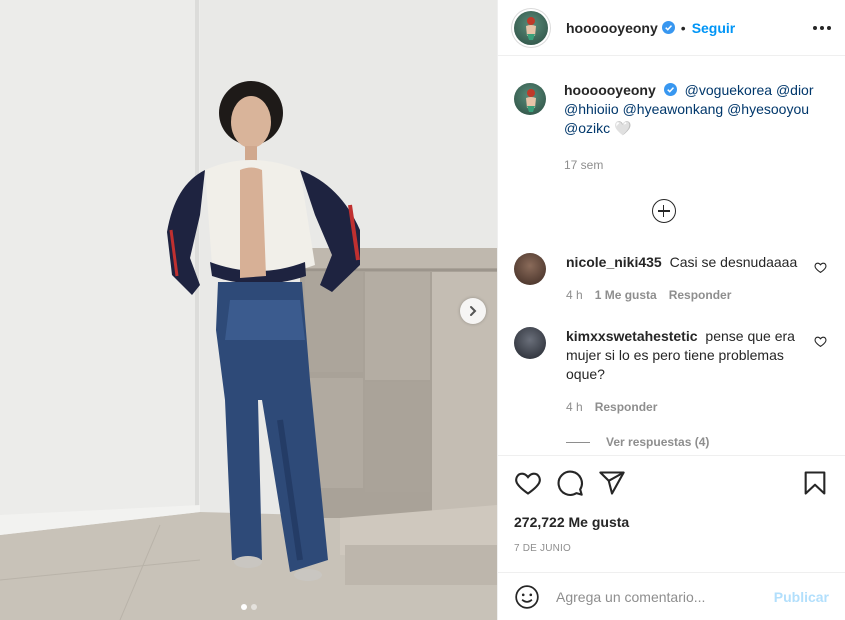  I want to click on comment-meta: 4 h 1 Me gusta Responder, so click(686, 295).